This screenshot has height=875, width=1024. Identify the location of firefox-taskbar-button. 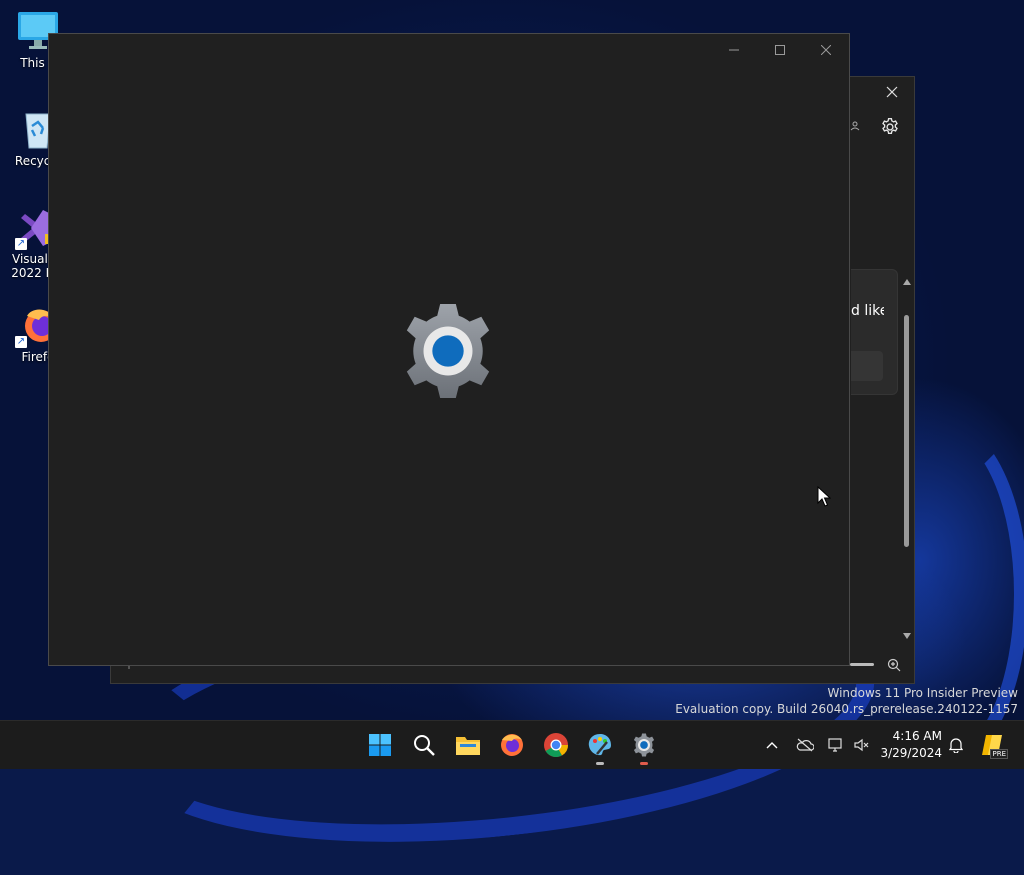
(512, 745).